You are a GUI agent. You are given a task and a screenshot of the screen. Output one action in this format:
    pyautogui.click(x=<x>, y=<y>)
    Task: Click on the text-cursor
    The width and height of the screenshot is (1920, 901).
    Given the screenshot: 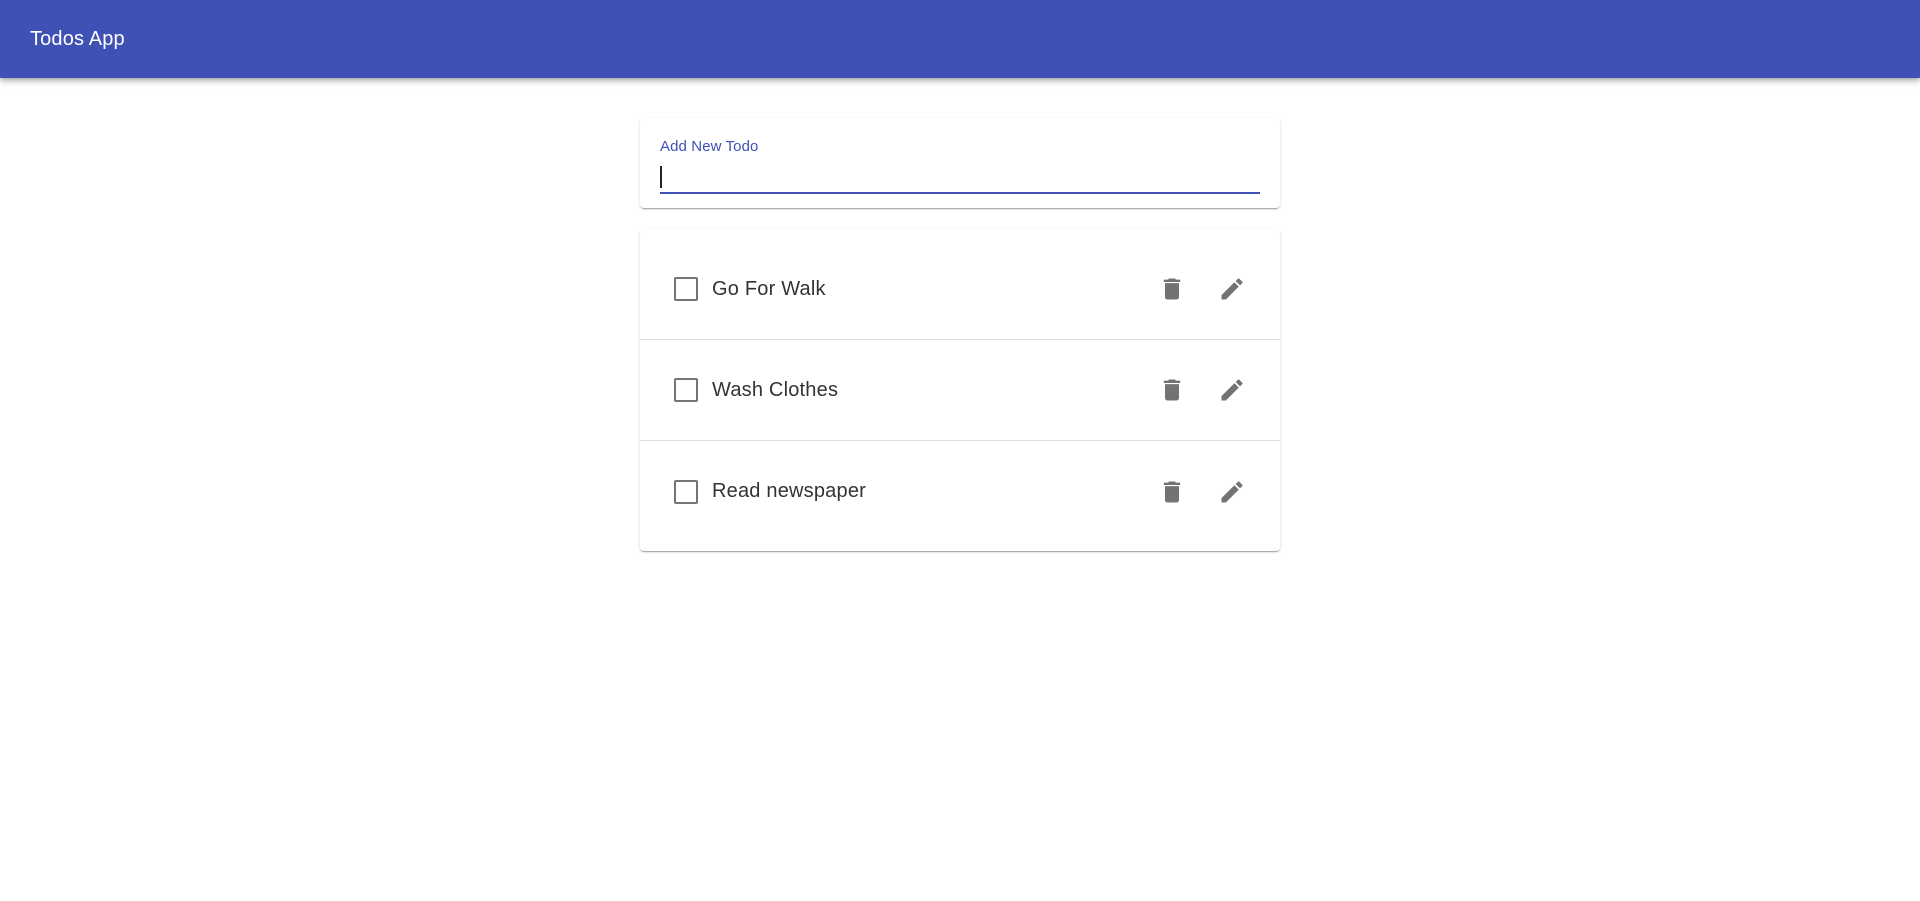 What is the action you would take?
    pyautogui.click(x=661, y=177)
    